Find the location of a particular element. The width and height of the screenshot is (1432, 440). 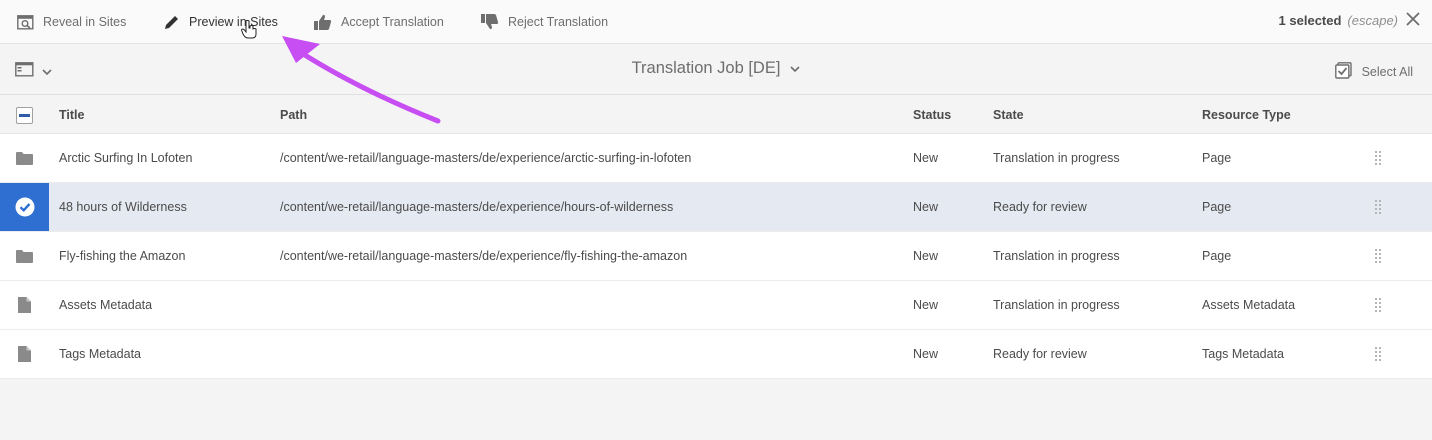

hand-cursor-icon is located at coordinates (248, 32).